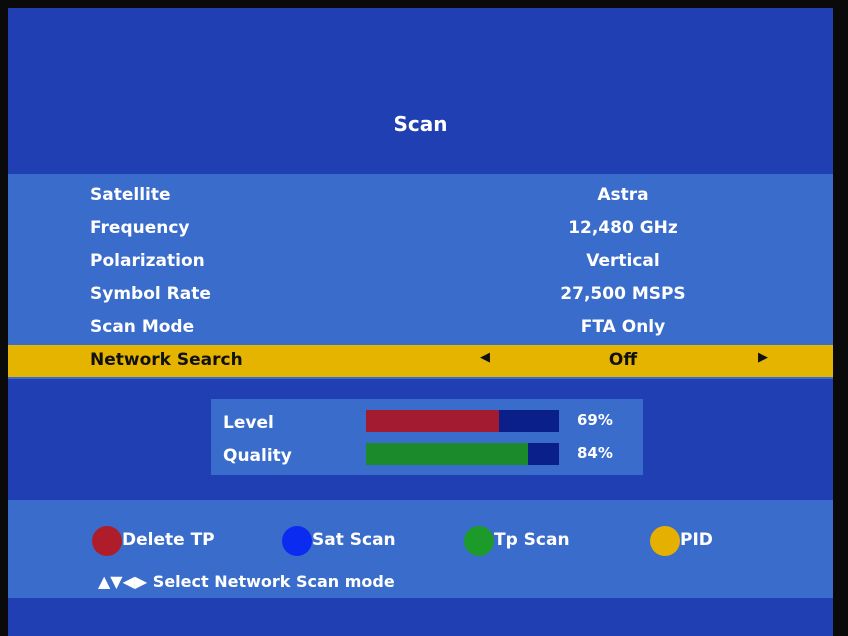 This screenshot has height=636, width=848. What do you see at coordinates (420, 229) in the screenshot?
I see `setting-row-frequency: Frequency 12,480 GHz` at bounding box center [420, 229].